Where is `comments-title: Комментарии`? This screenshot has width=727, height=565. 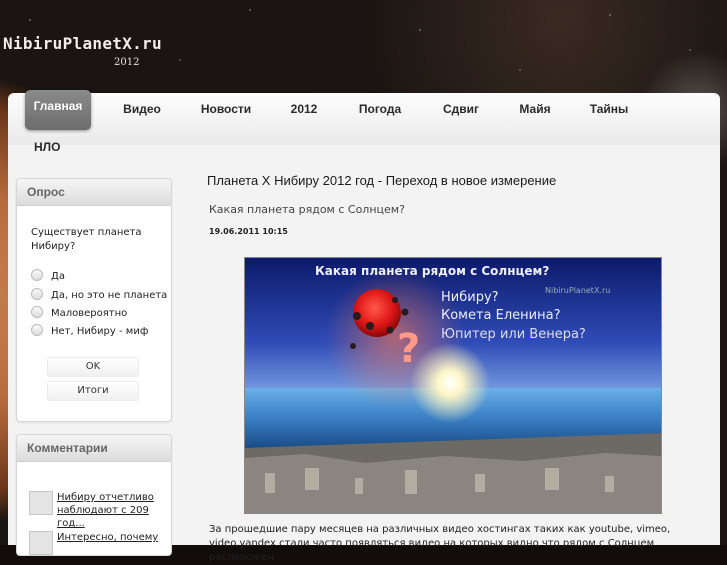 comments-title: Комментарии is located at coordinates (94, 448).